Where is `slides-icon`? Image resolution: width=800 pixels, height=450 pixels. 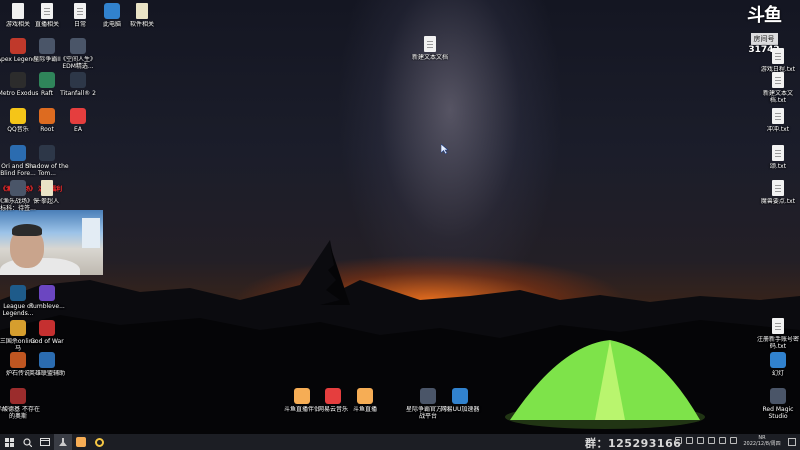
slides-icon is located at coordinates (778, 360).